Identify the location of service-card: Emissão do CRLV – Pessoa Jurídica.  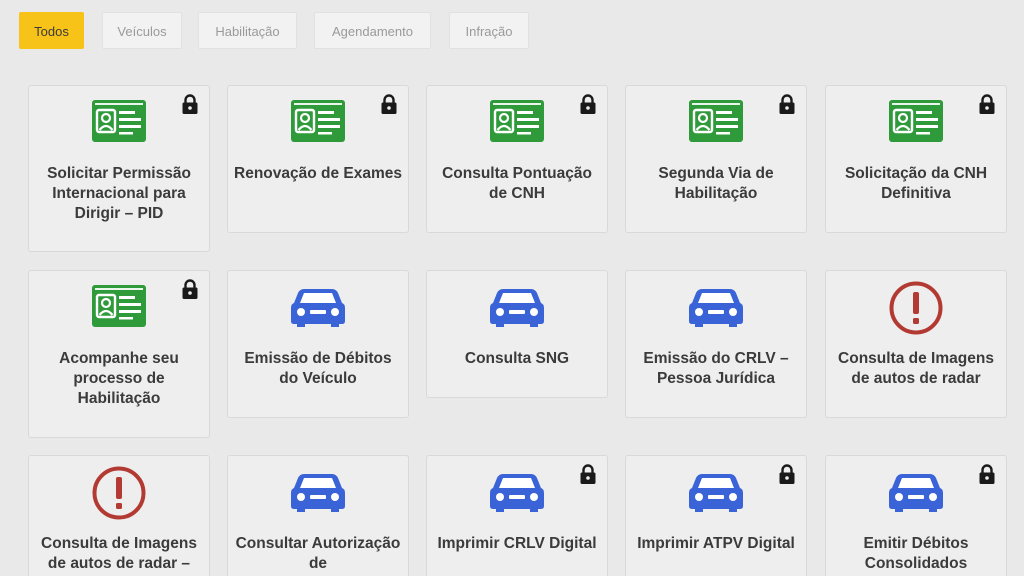
(716, 344).